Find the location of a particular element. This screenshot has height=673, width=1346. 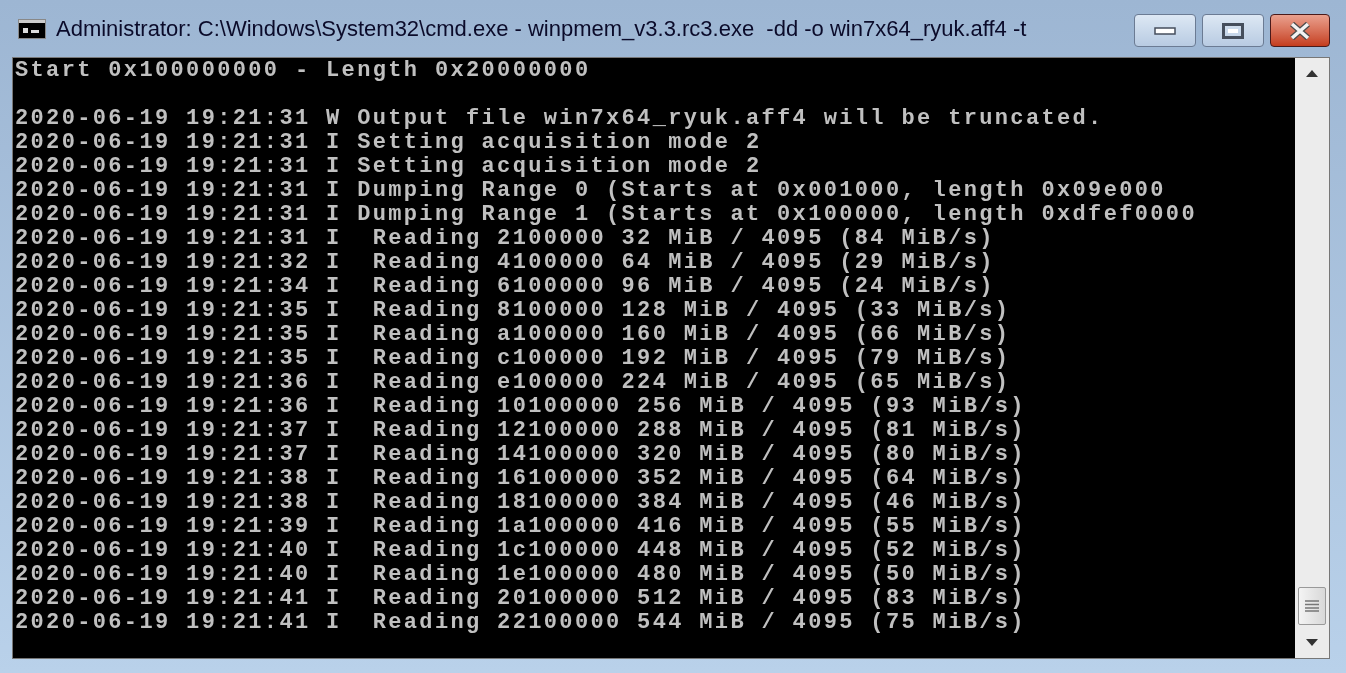

log-line: 2020-06-19 19:21:31 W Output file win7x64_ryuk.aff4 will be truncated. is located at coordinates (559, 119).